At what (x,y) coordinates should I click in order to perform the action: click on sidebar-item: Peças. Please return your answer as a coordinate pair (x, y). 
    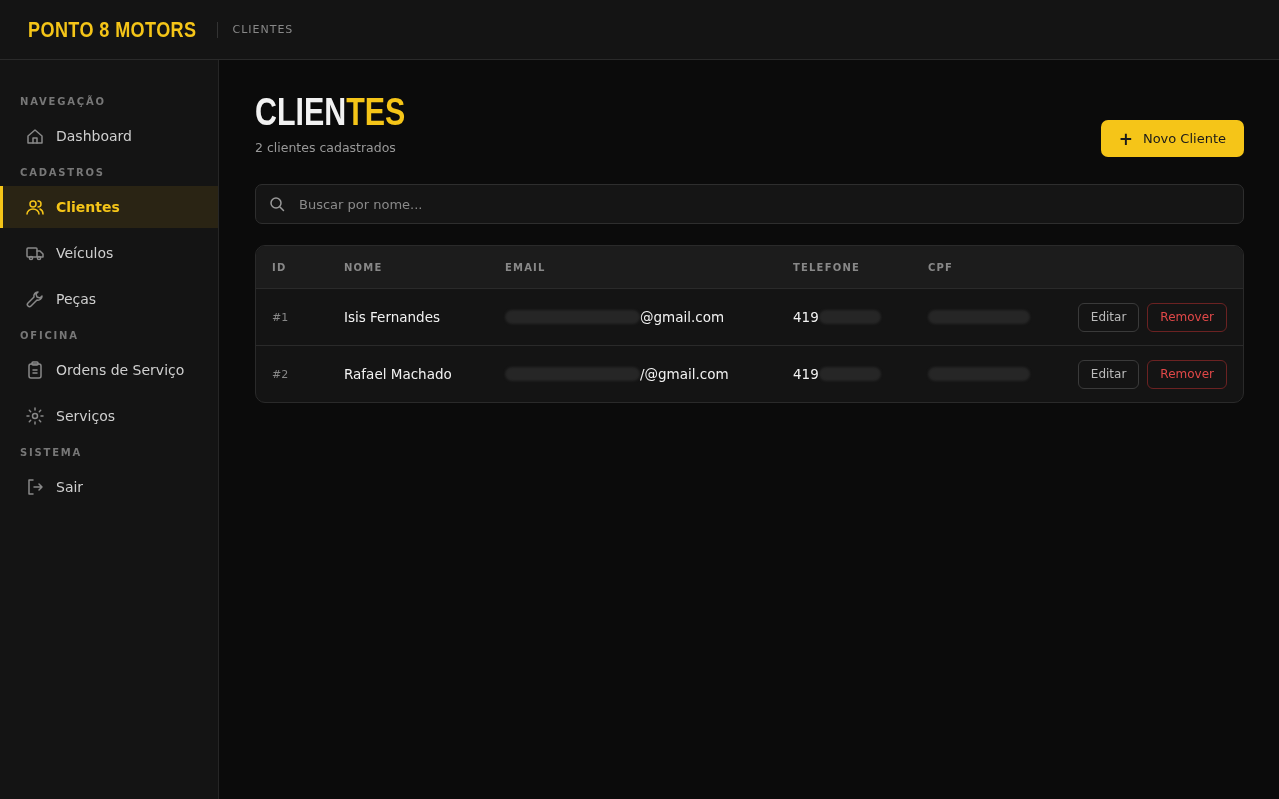
    Looking at the image, I should click on (109, 299).